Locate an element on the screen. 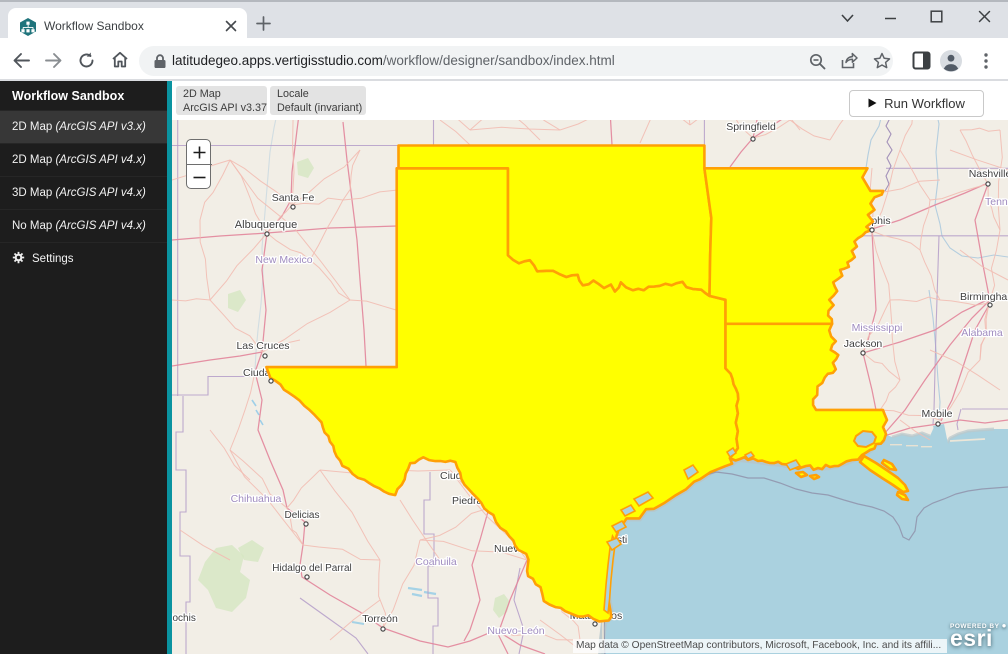 The height and width of the screenshot is (654, 1008). svg-text: New Mexico is located at coordinates (283, 260).